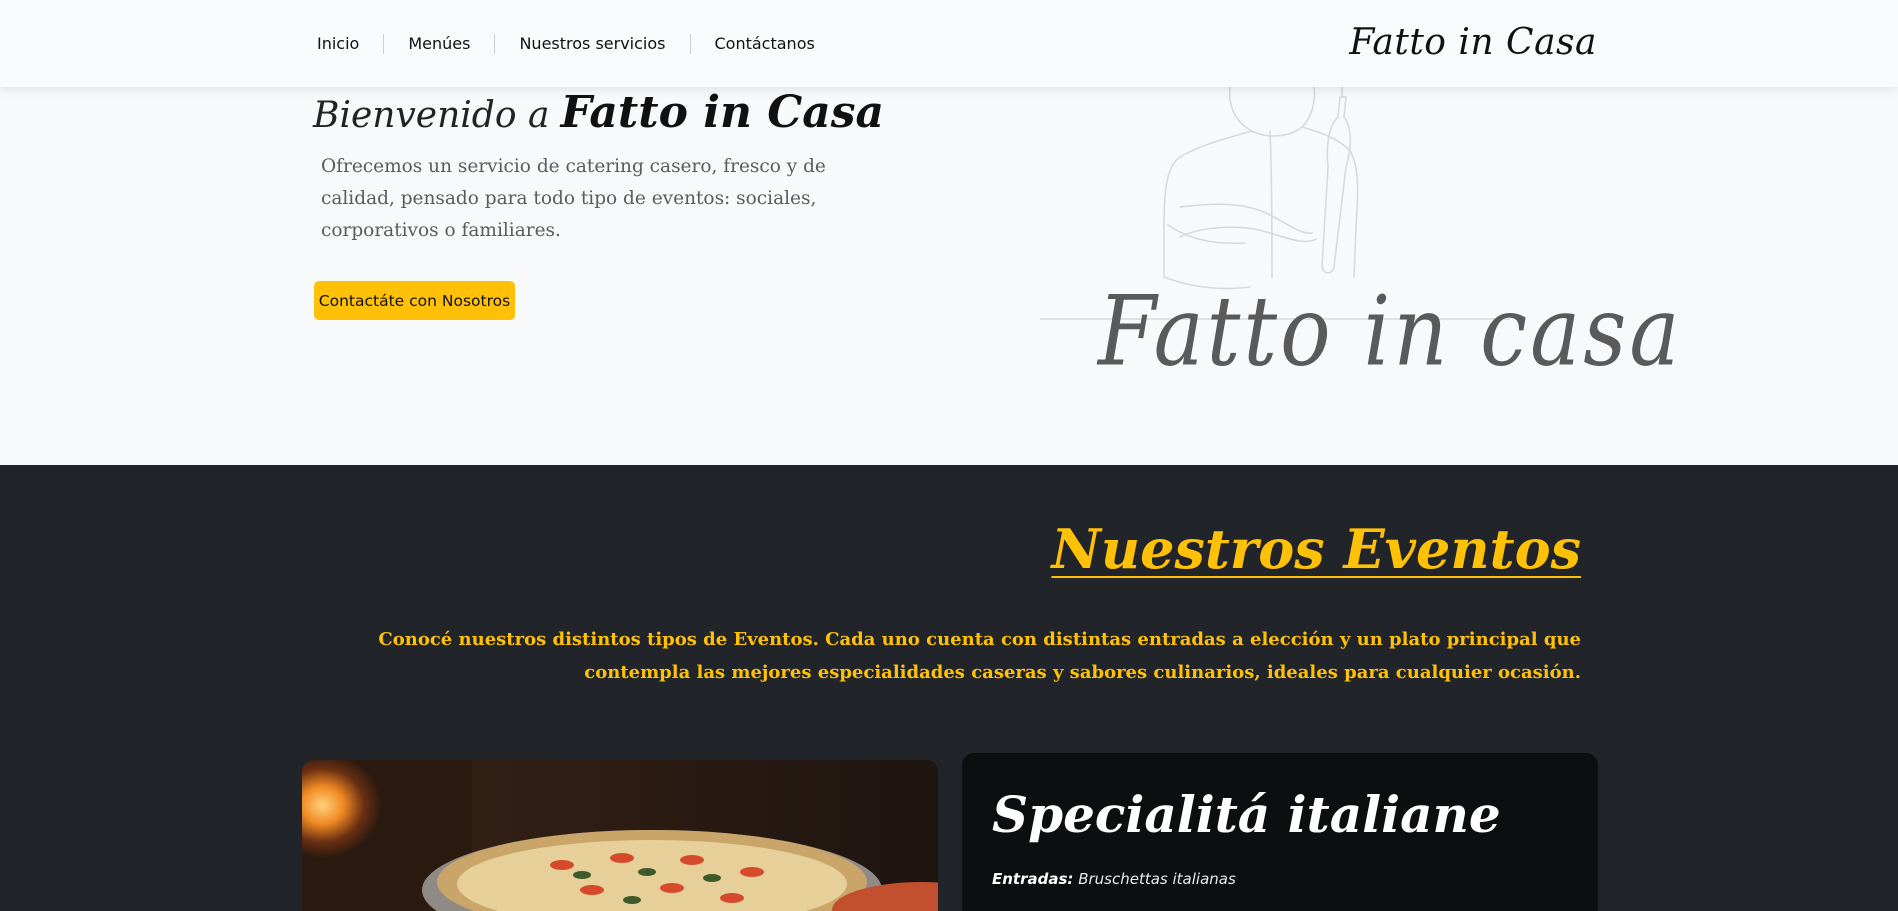 This screenshot has height=911, width=1898. I want to click on event-card-entry: Entradas: Bruschettas italianas, so click(1114, 879).